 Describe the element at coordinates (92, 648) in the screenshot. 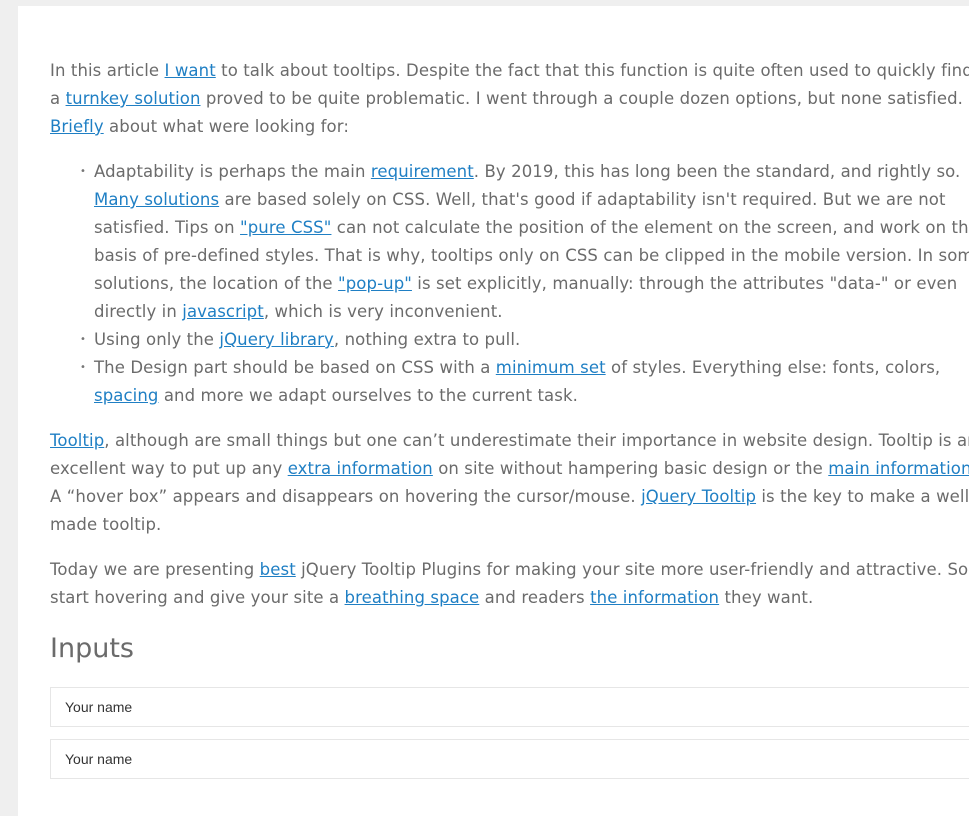

I see `inputs-heading: Inputs` at that location.